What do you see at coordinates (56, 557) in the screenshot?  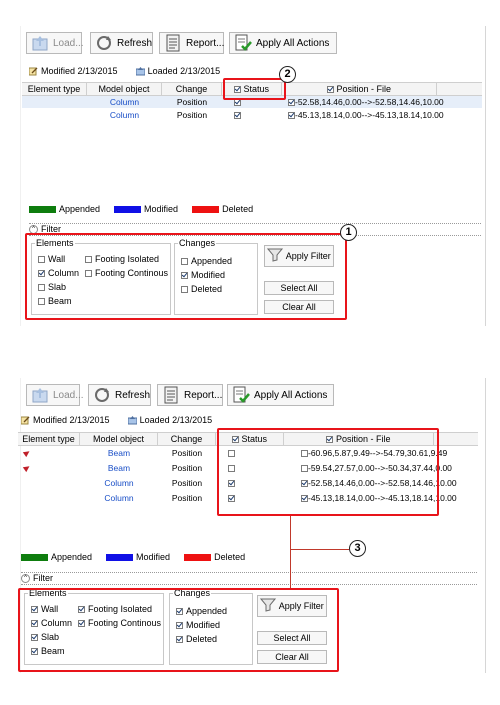 I see `legend-appended: Appended` at bounding box center [56, 557].